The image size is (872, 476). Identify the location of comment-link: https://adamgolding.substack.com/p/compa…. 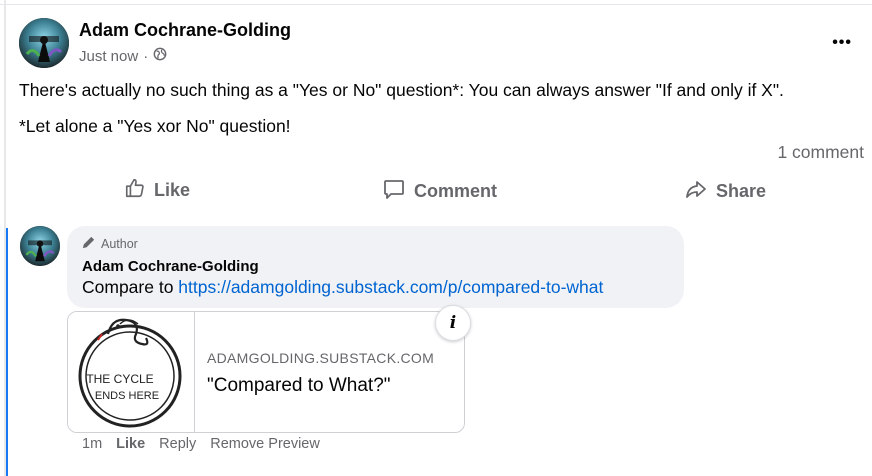
(390, 287).